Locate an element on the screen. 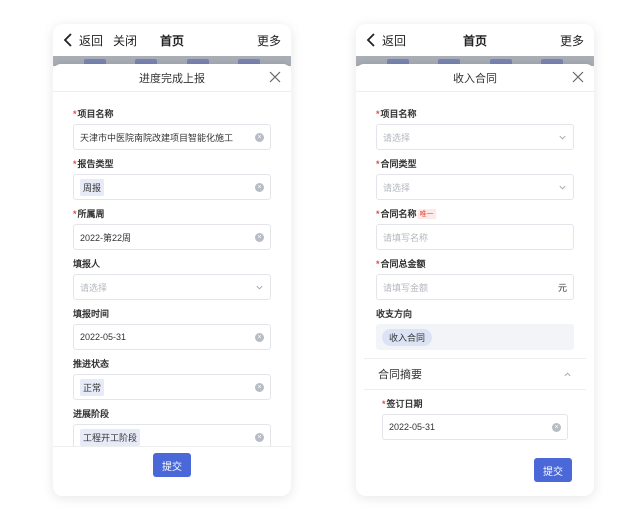 Image resolution: width=640 pixels, height=522 pixels. form-field: * 合同总金额请填写金额 元 is located at coordinates (475, 279).